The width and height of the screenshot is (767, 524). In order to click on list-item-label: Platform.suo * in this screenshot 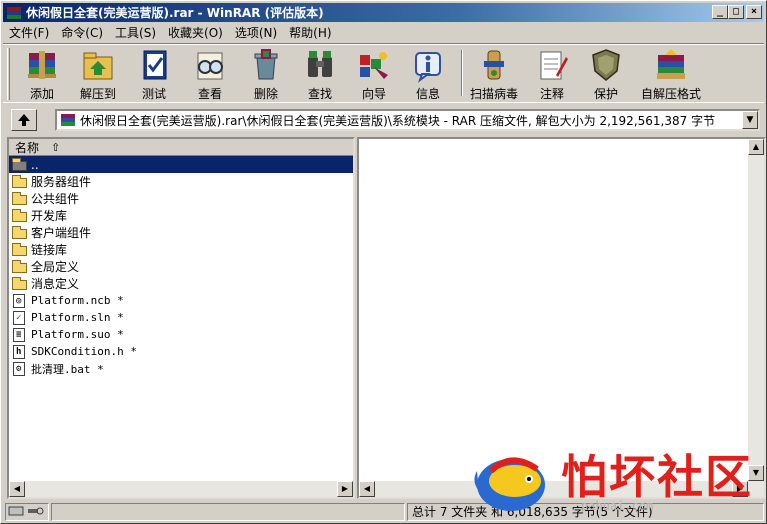, I will do `click(77, 334)`.